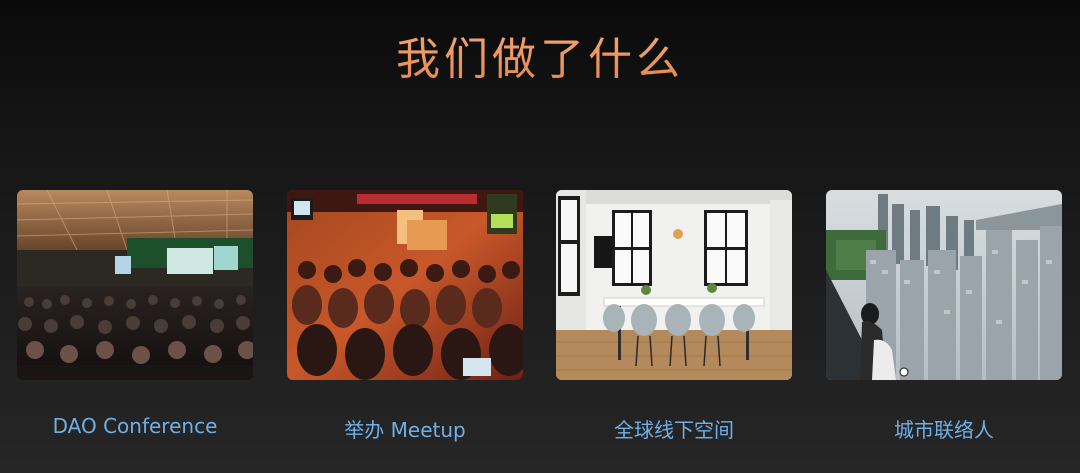 The width and height of the screenshot is (1080, 473). What do you see at coordinates (540, 60) in the screenshot?
I see `page-title: 我们做了什么` at bounding box center [540, 60].